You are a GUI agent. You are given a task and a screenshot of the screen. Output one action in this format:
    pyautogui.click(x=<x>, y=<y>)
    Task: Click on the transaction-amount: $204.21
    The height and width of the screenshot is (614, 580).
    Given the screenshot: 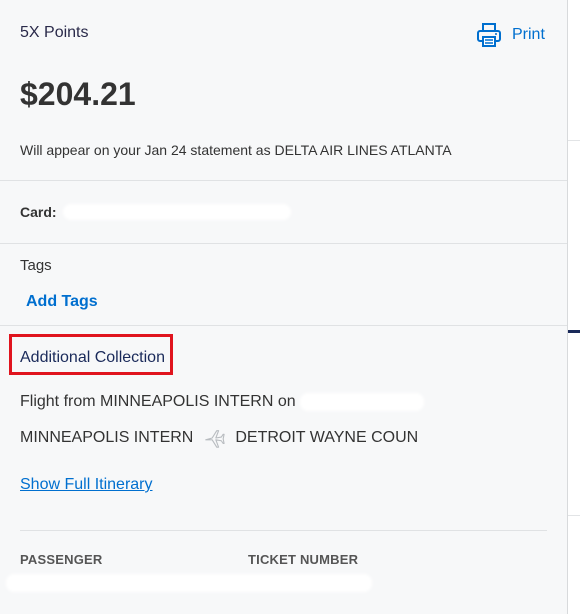 What is the action you would take?
    pyautogui.click(x=78, y=94)
    